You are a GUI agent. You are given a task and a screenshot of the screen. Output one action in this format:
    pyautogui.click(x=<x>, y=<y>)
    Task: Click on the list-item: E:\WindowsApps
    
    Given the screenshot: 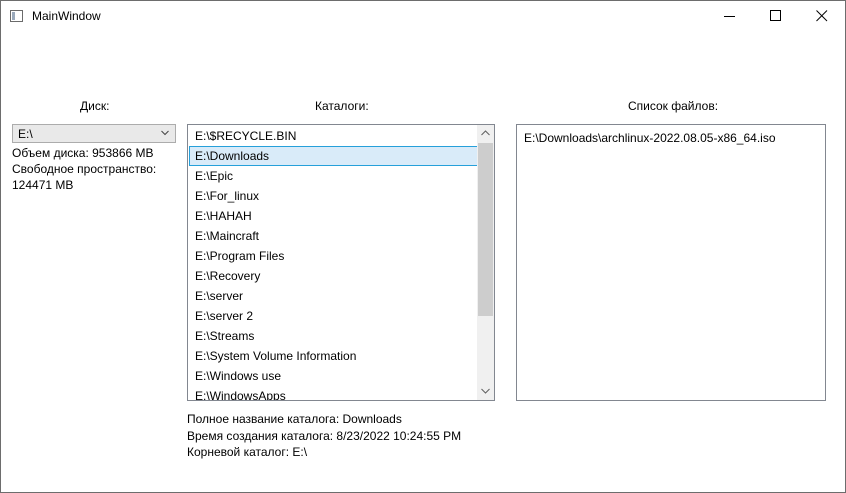 What is the action you would take?
    pyautogui.click(x=333, y=393)
    